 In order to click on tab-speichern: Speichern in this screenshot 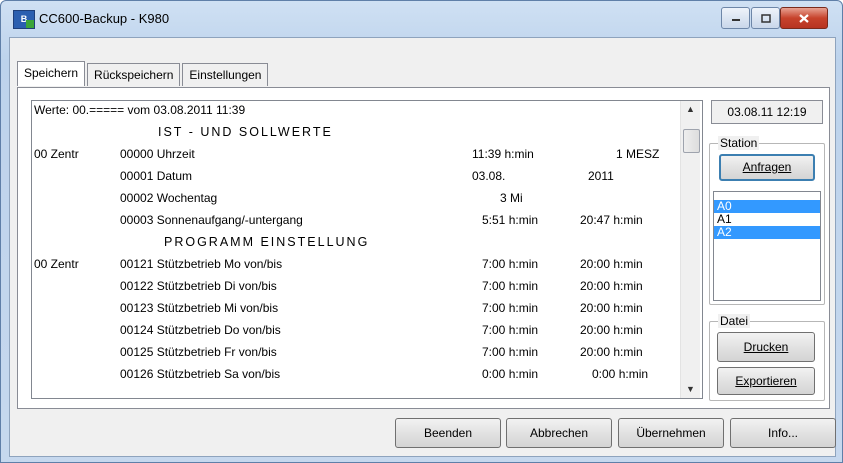, I will do `click(51, 73)`.